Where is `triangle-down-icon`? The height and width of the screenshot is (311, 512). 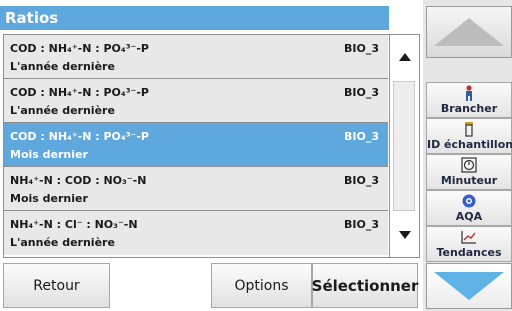
triangle-down-icon is located at coordinates (405, 235).